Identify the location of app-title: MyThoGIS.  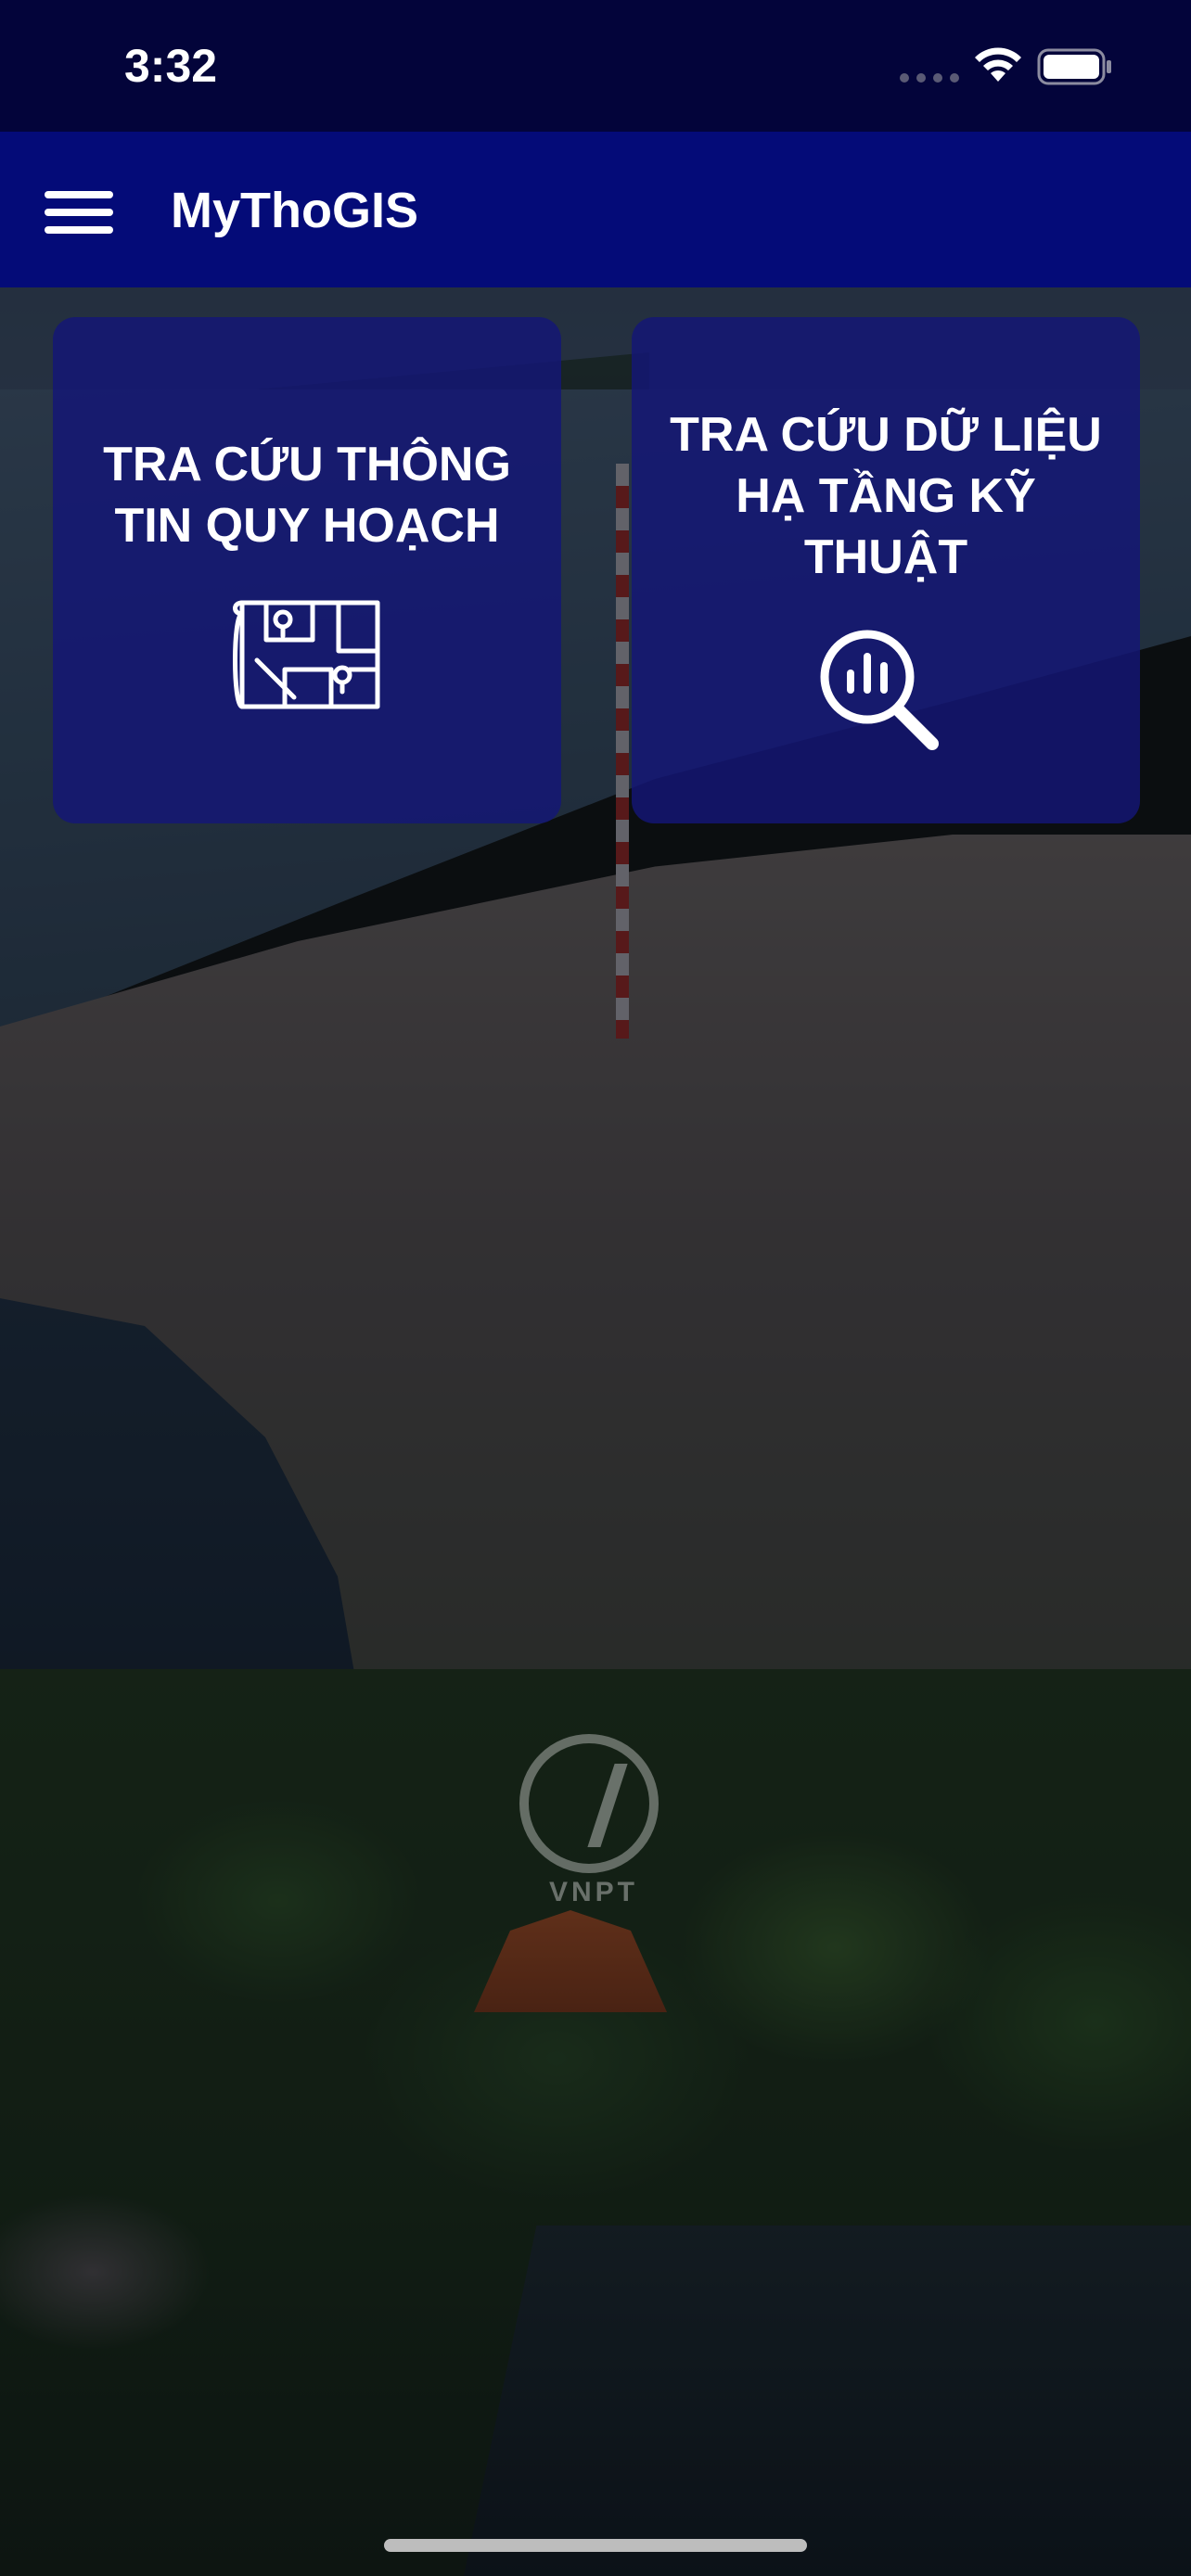
(295, 211).